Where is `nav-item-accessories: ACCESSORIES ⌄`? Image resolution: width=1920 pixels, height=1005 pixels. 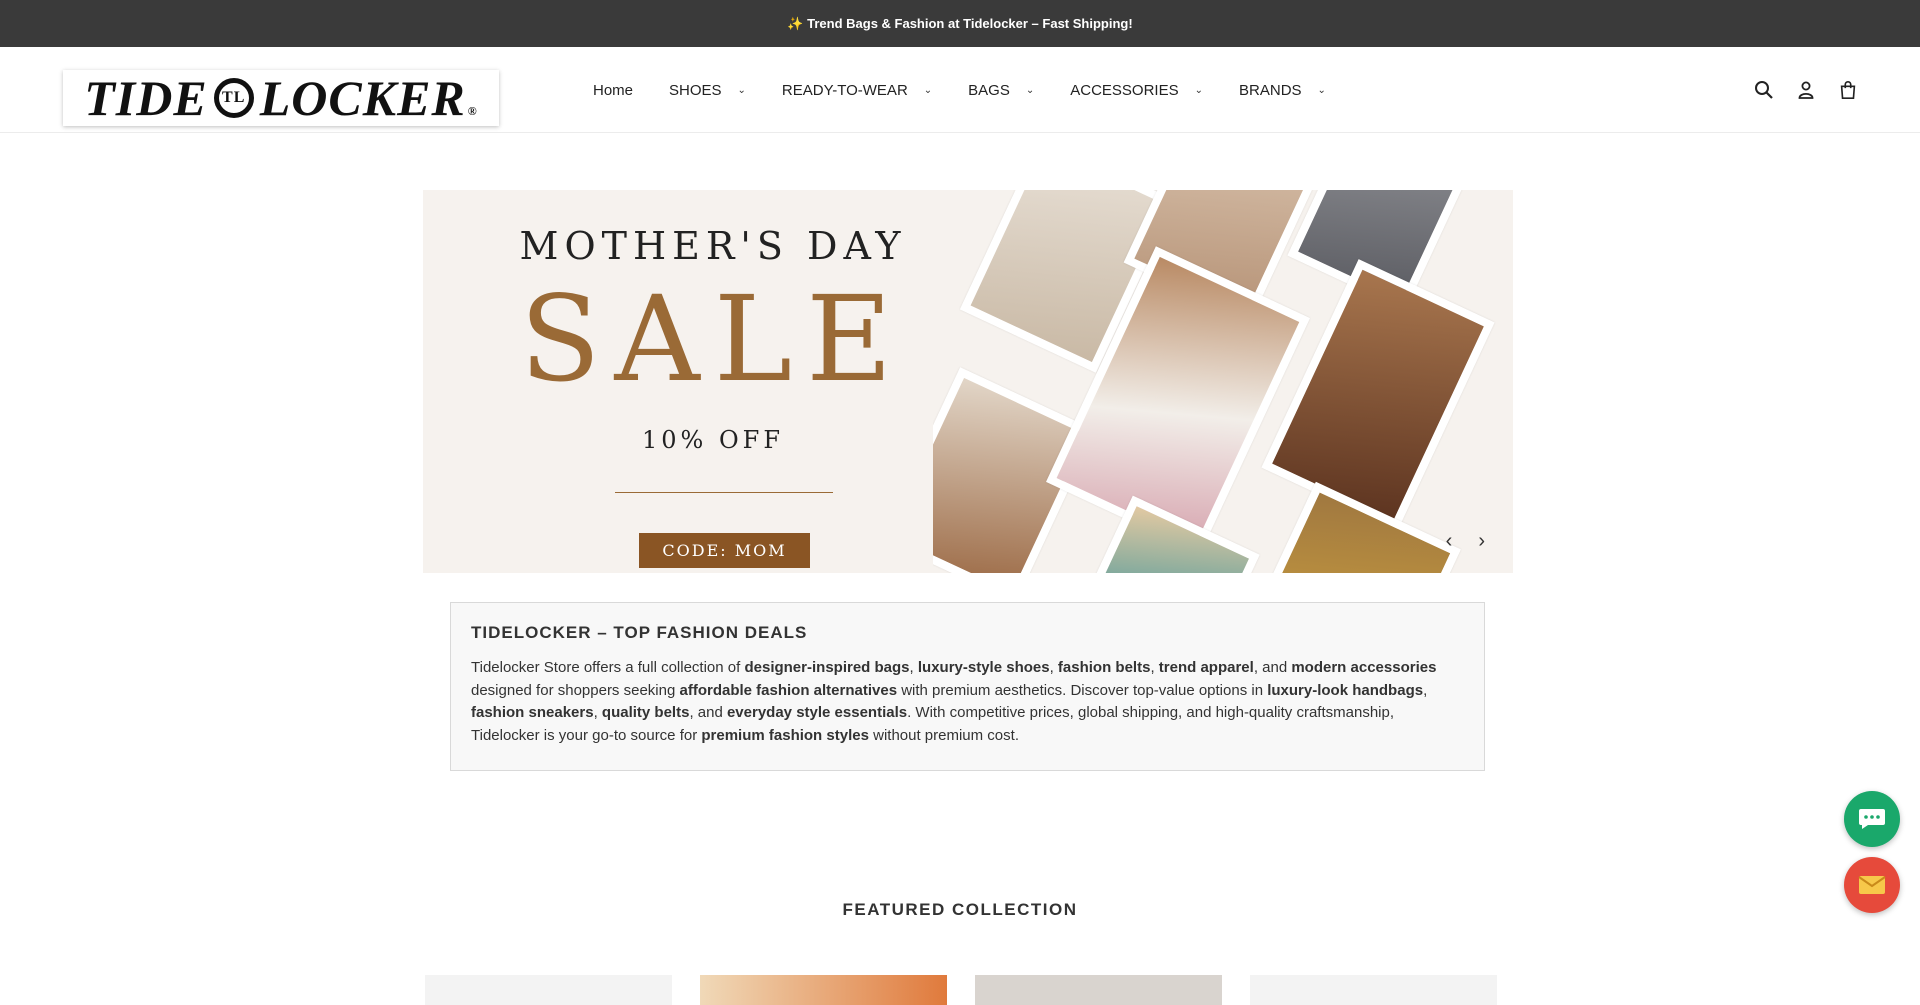 nav-item-accessories: ACCESSORIES ⌄ is located at coordinates (1136, 90).